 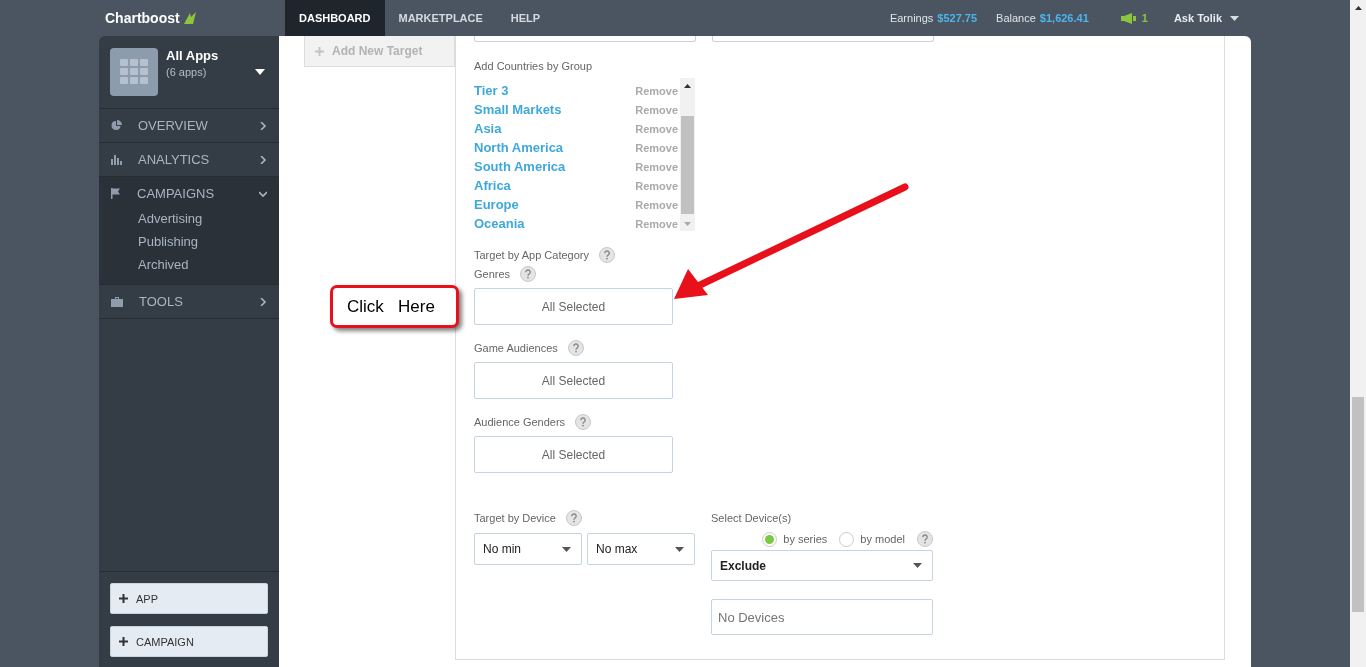 What do you see at coordinates (193, 55) in the screenshot?
I see `app-title: All Apps` at bounding box center [193, 55].